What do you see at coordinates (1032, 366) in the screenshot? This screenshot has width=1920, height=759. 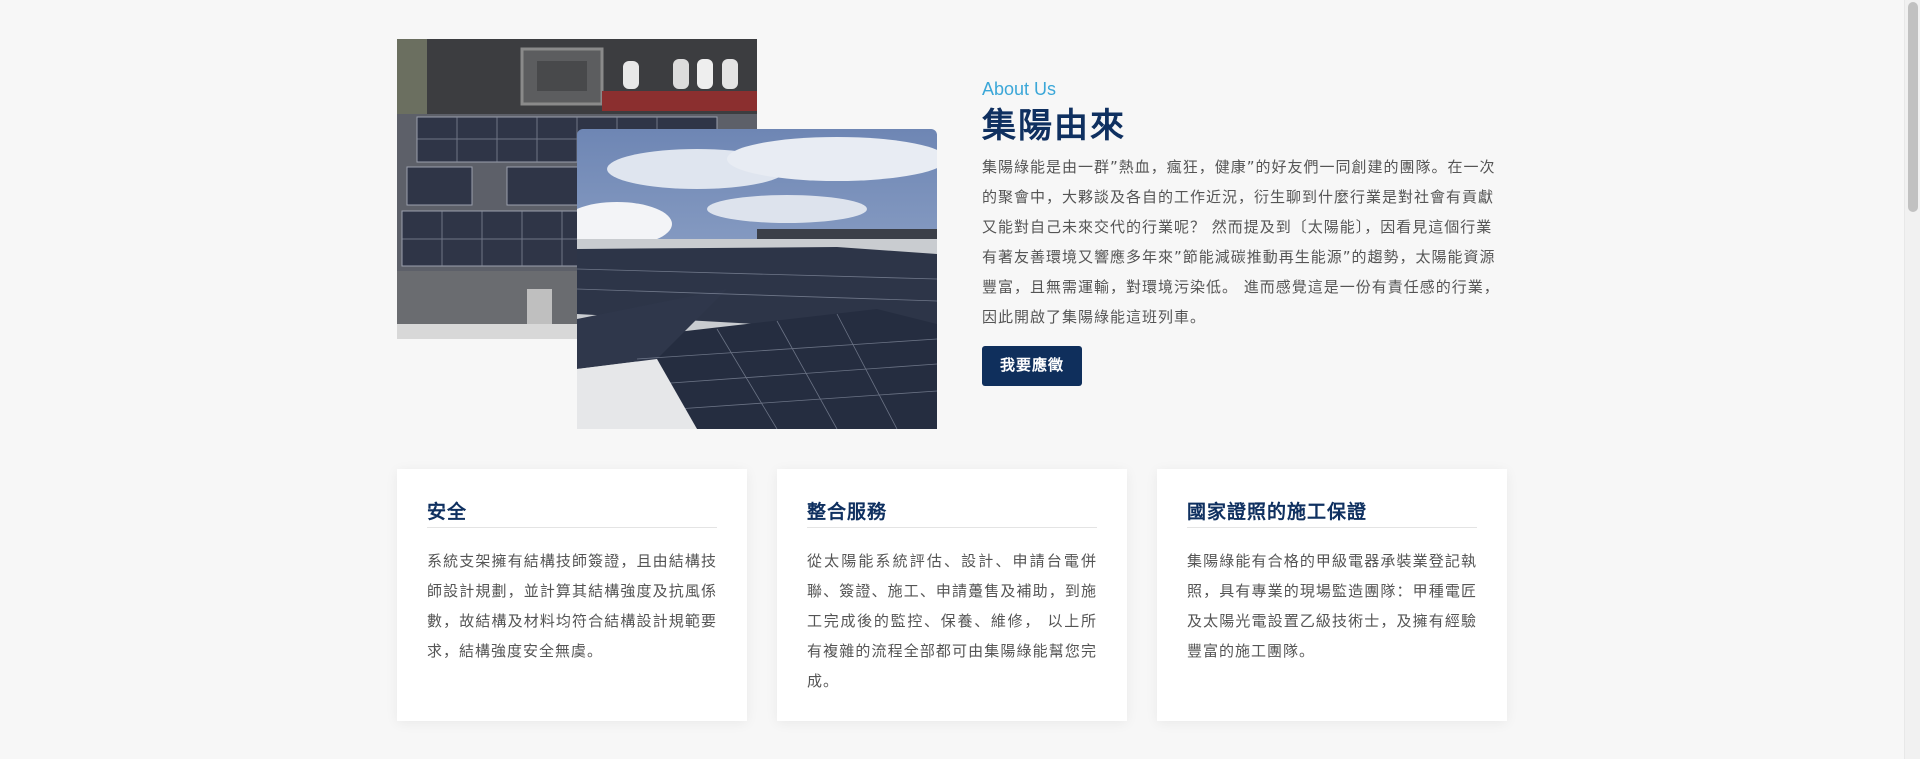 I see `apply-button: 我要應徵` at bounding box center [1032, 366].